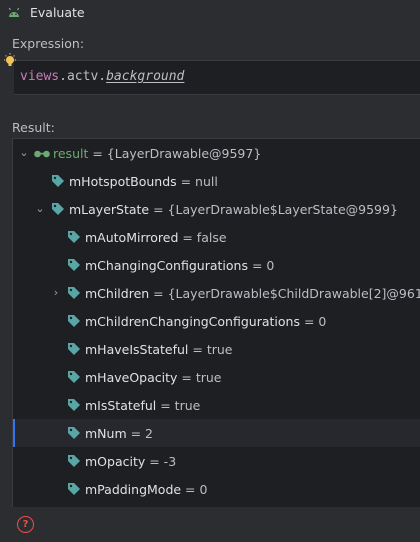  What do you see at coordinates (284, 293) in the screenshot?
I see `tree-row-value: = {LayerDrawable$ChildDrawable[2]@9611}` at bounding box center [284, 293].